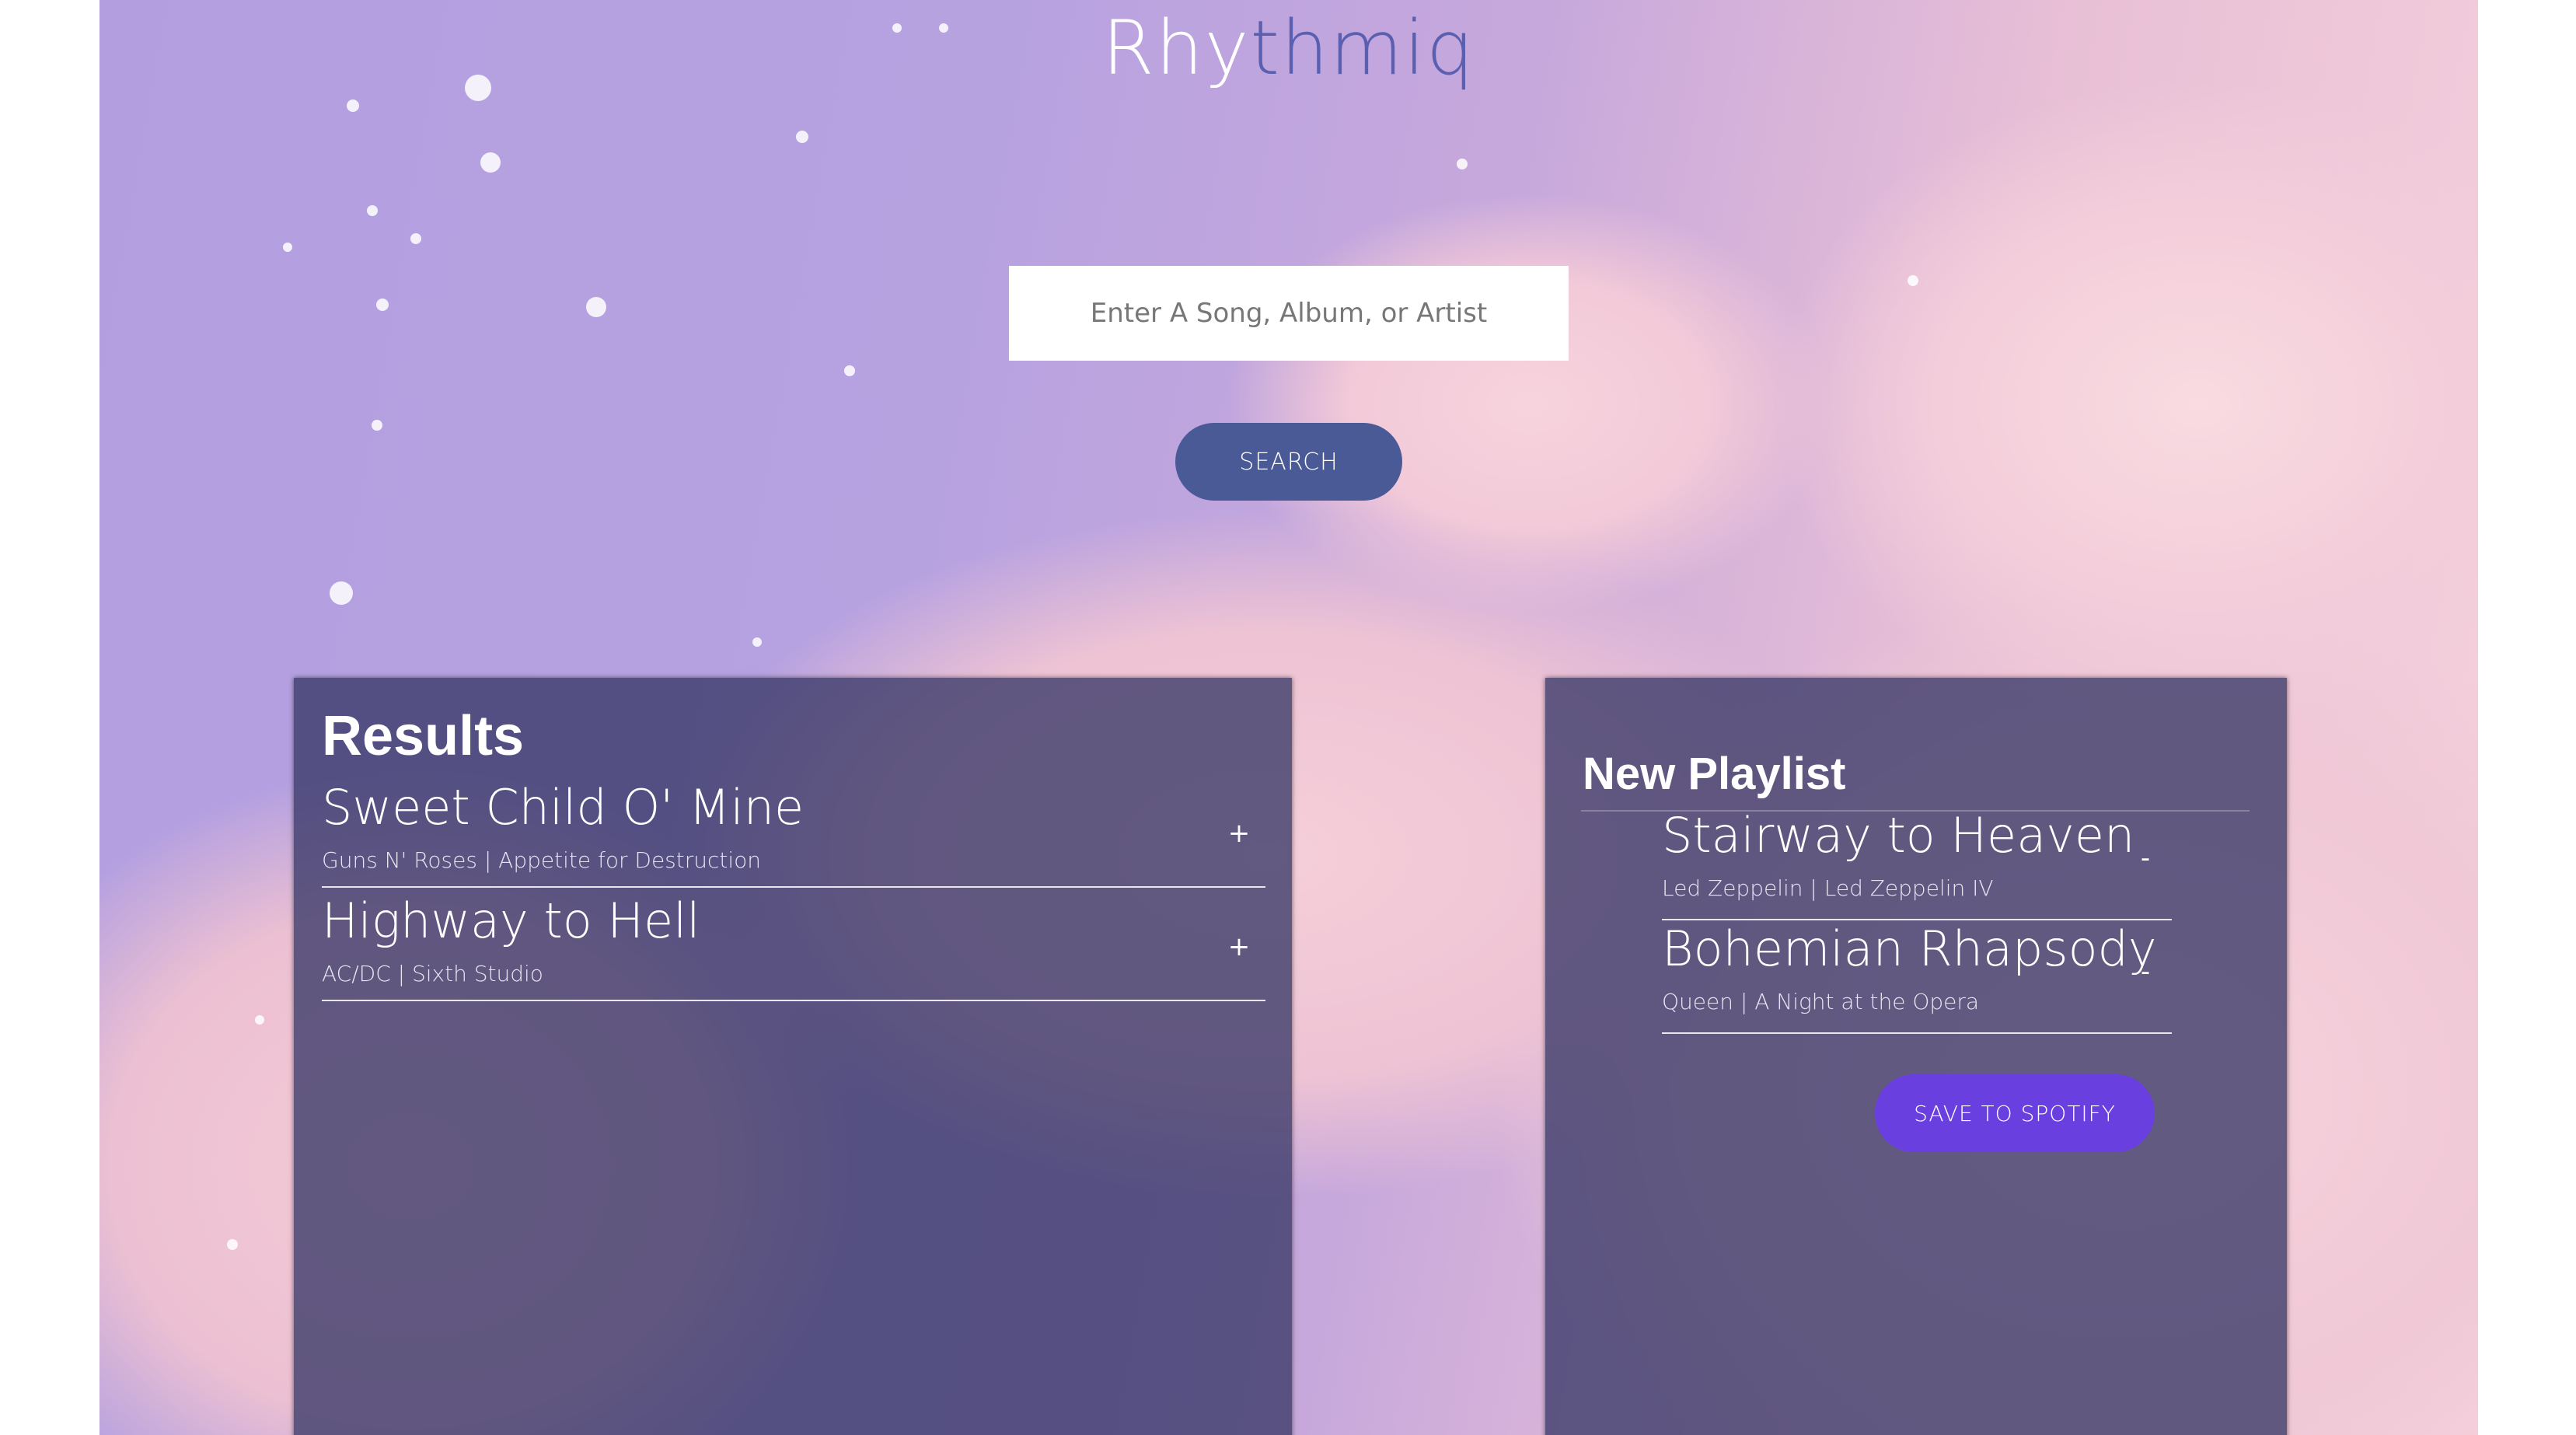 The image size is (2576, 1435). Describe the element at coordinates (1177, 48) in the screenshot. I see `app-logo-part1: Rhy` at that location.